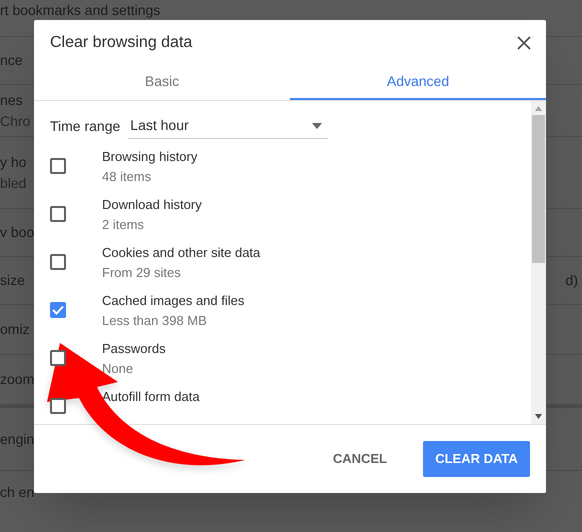 The width and height of the screenshot is (582, 532). Describe the element at coordinates (85, 126) in the screenshot. I see `field-label: Time range` at that location.